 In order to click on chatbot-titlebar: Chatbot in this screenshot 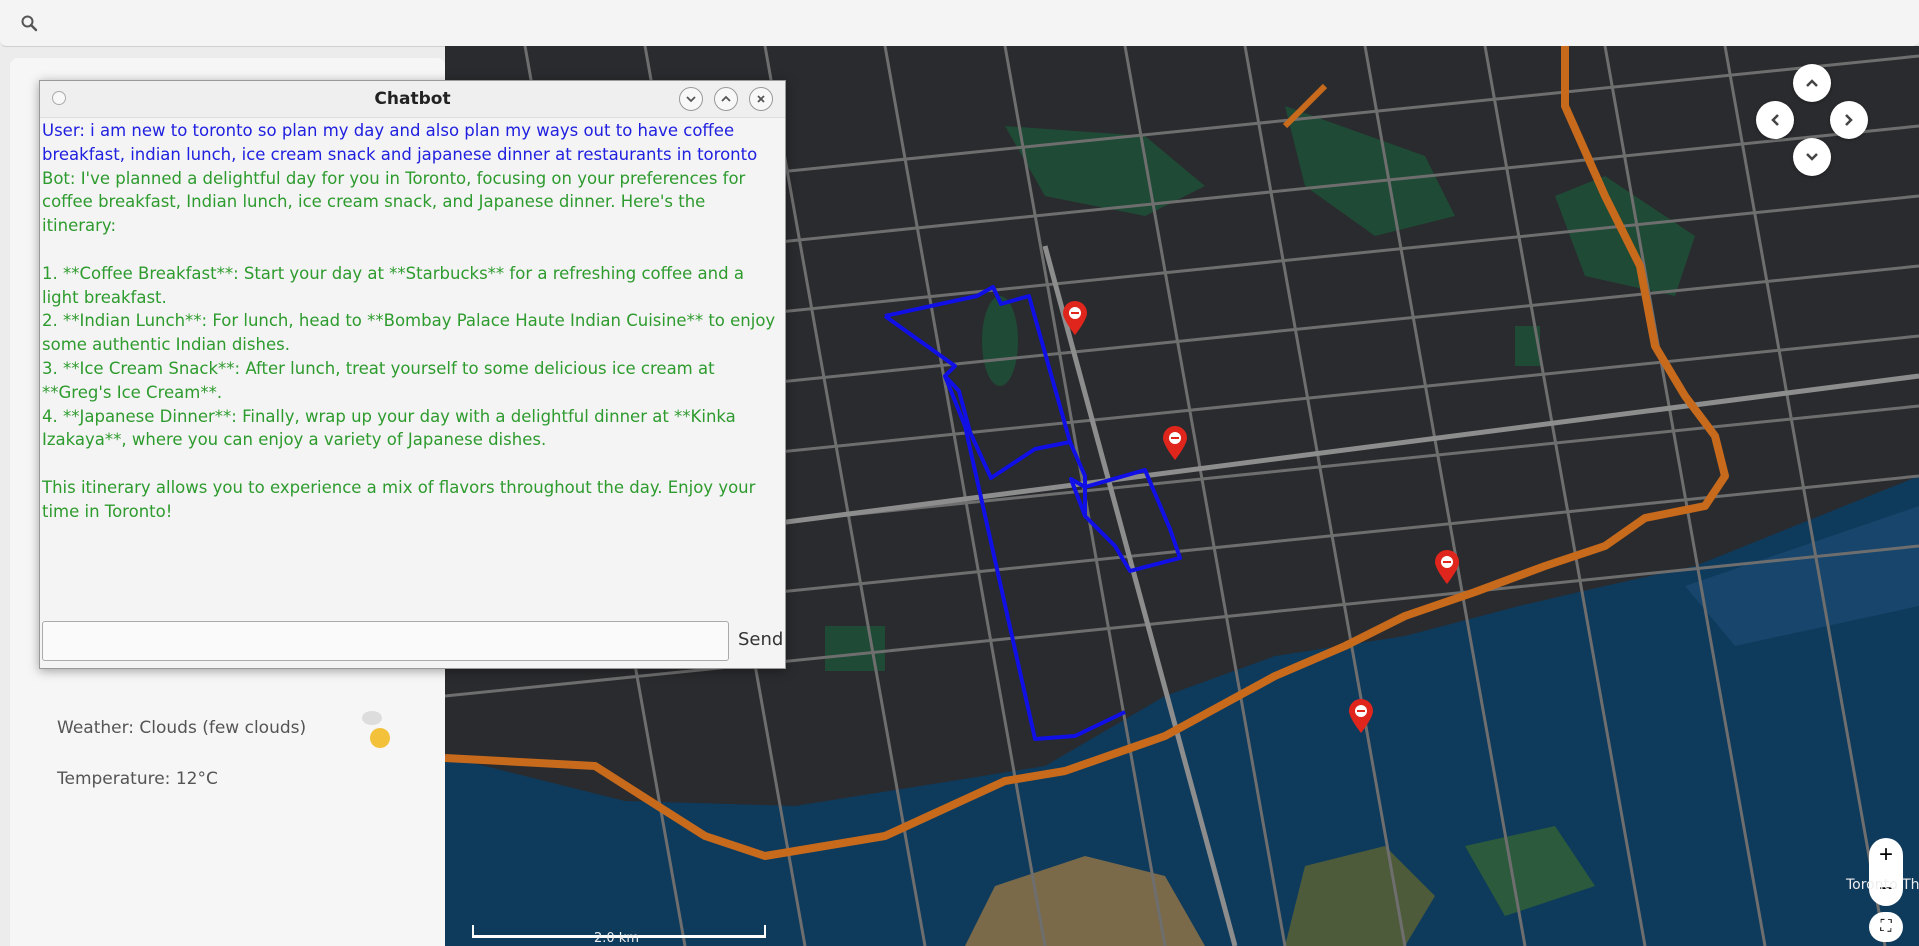, I will do `click(412, 99)`.